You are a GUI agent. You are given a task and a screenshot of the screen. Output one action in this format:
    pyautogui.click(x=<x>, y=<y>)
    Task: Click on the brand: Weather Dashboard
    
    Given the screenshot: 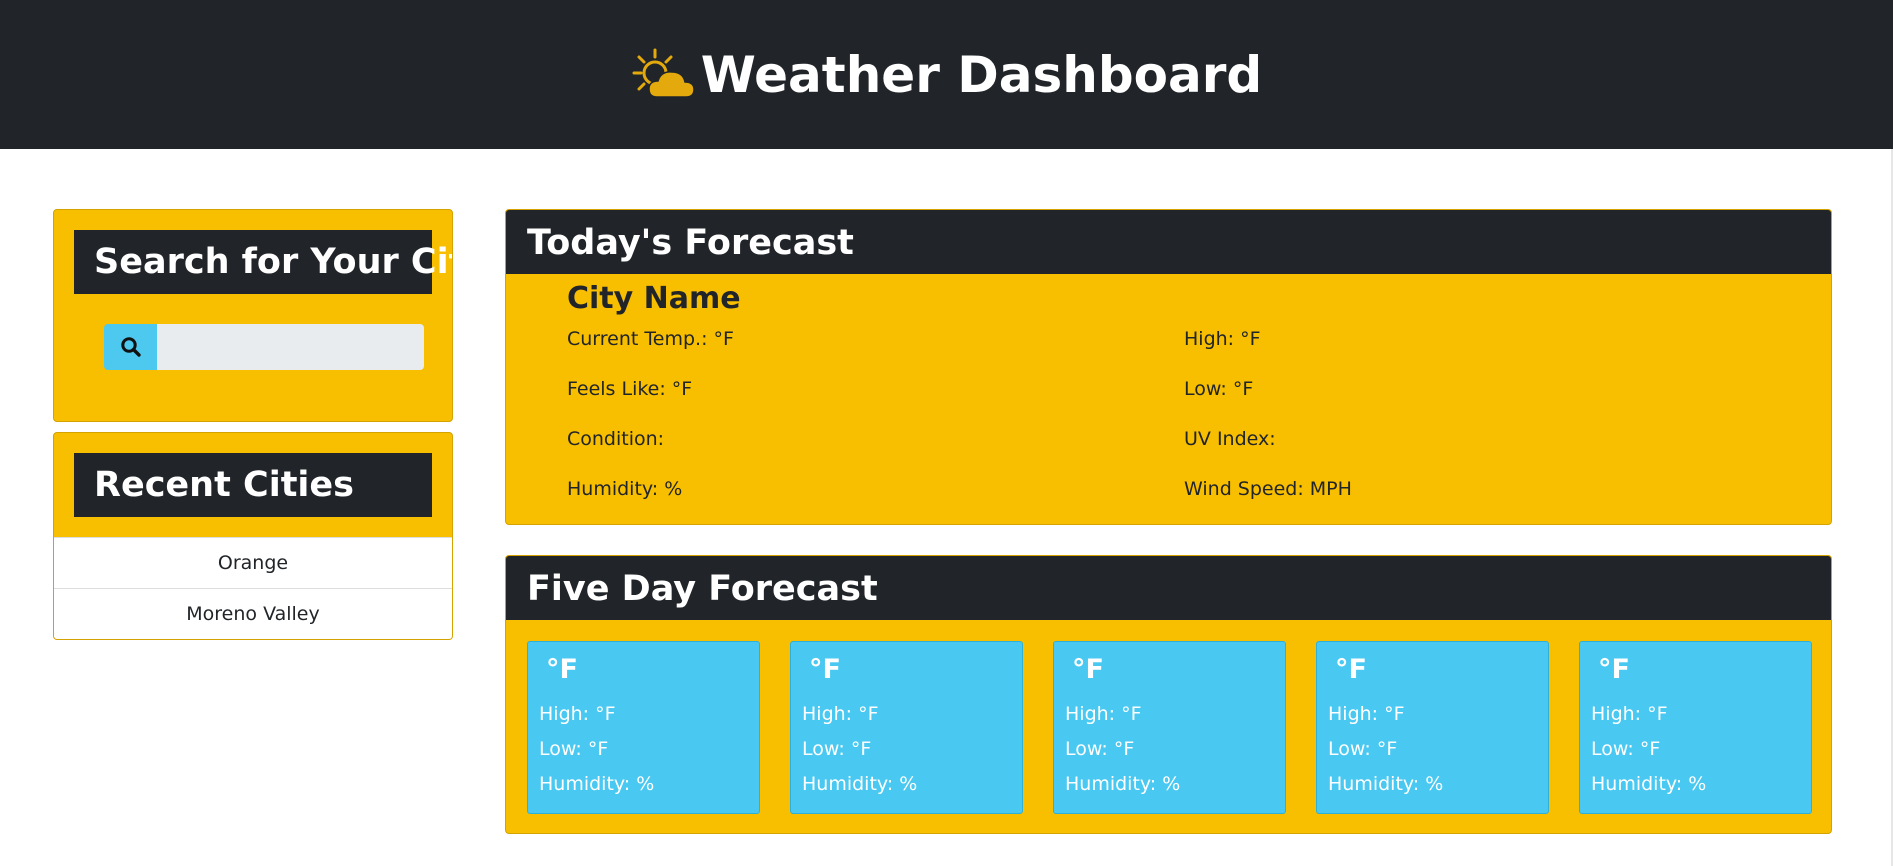 What is the action you would take?
    pyautogui.click(x=946, y=75)
    